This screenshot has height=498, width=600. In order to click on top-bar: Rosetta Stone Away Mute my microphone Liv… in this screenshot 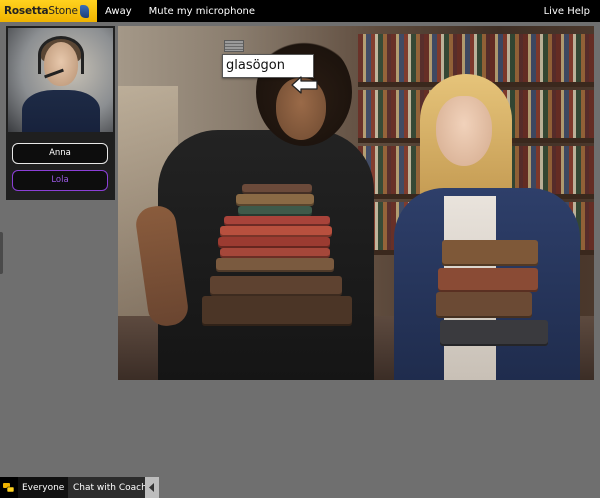, I will do `click(300, 11)`.